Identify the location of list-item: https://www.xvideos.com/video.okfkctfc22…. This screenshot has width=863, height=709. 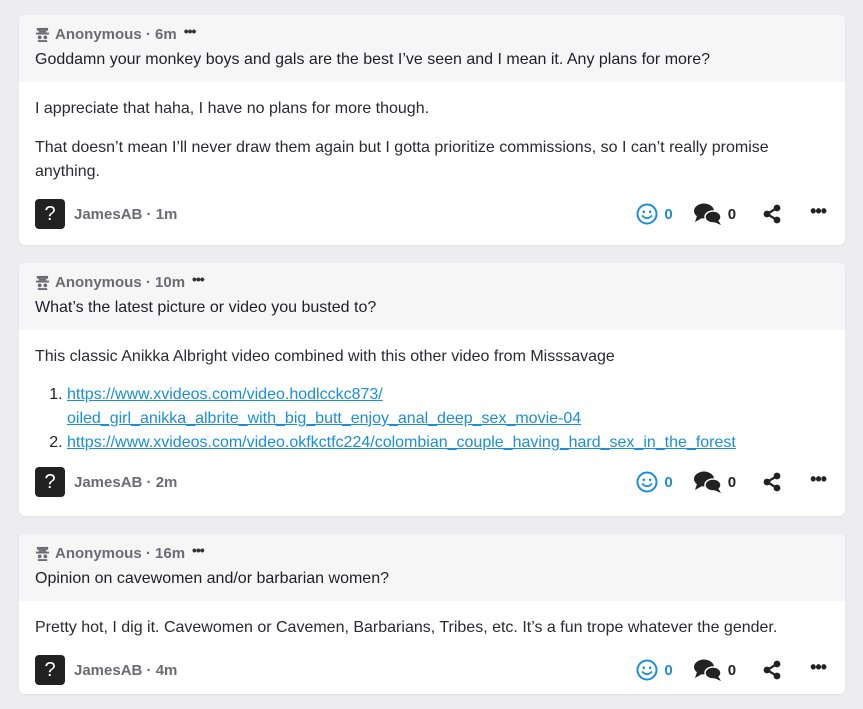
(448, 443).